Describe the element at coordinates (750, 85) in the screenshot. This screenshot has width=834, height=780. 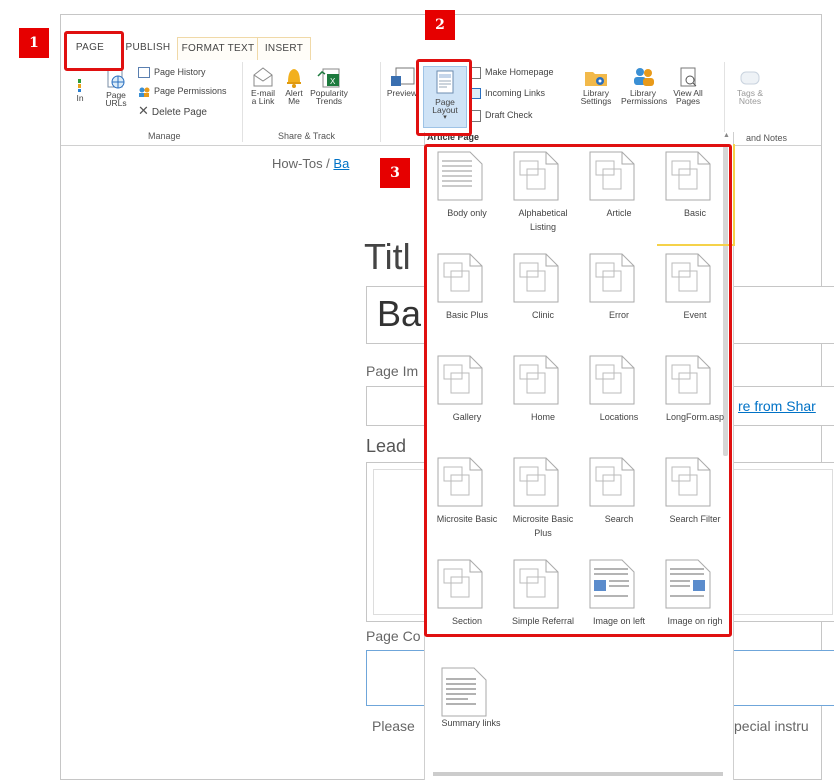
I see `tags-notes-button: Tags & Notes` at that location.